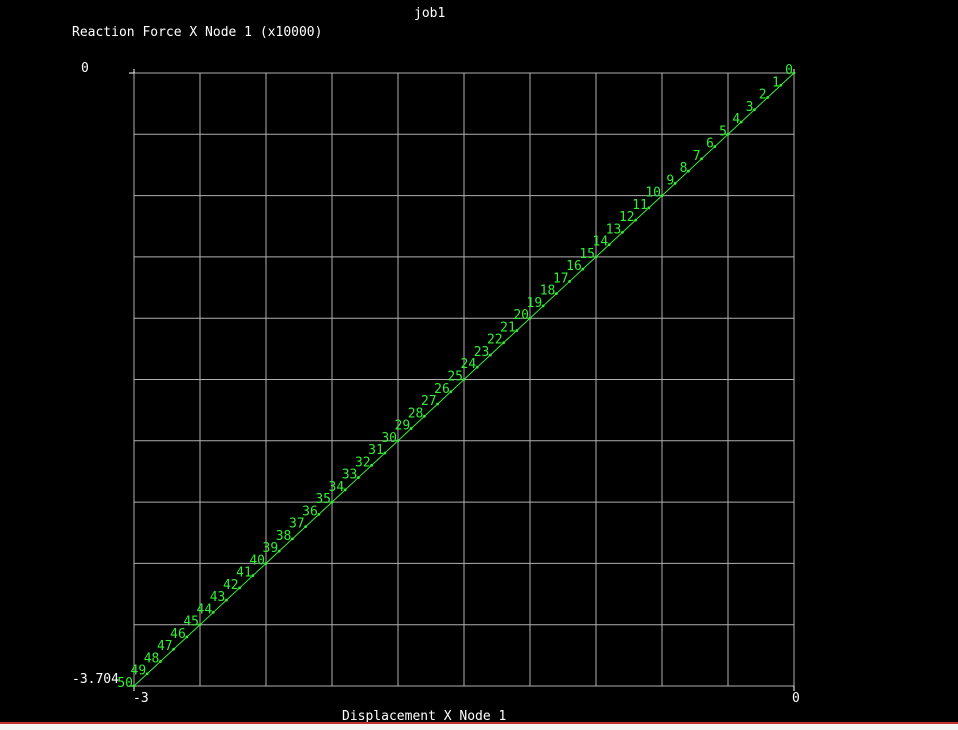 The height and width of the screenshot is (730, 958). What do you see at coordinates (796, 698) in the screenshot?
I see `x-tick-right: 0` at bounding box center [796, 698].